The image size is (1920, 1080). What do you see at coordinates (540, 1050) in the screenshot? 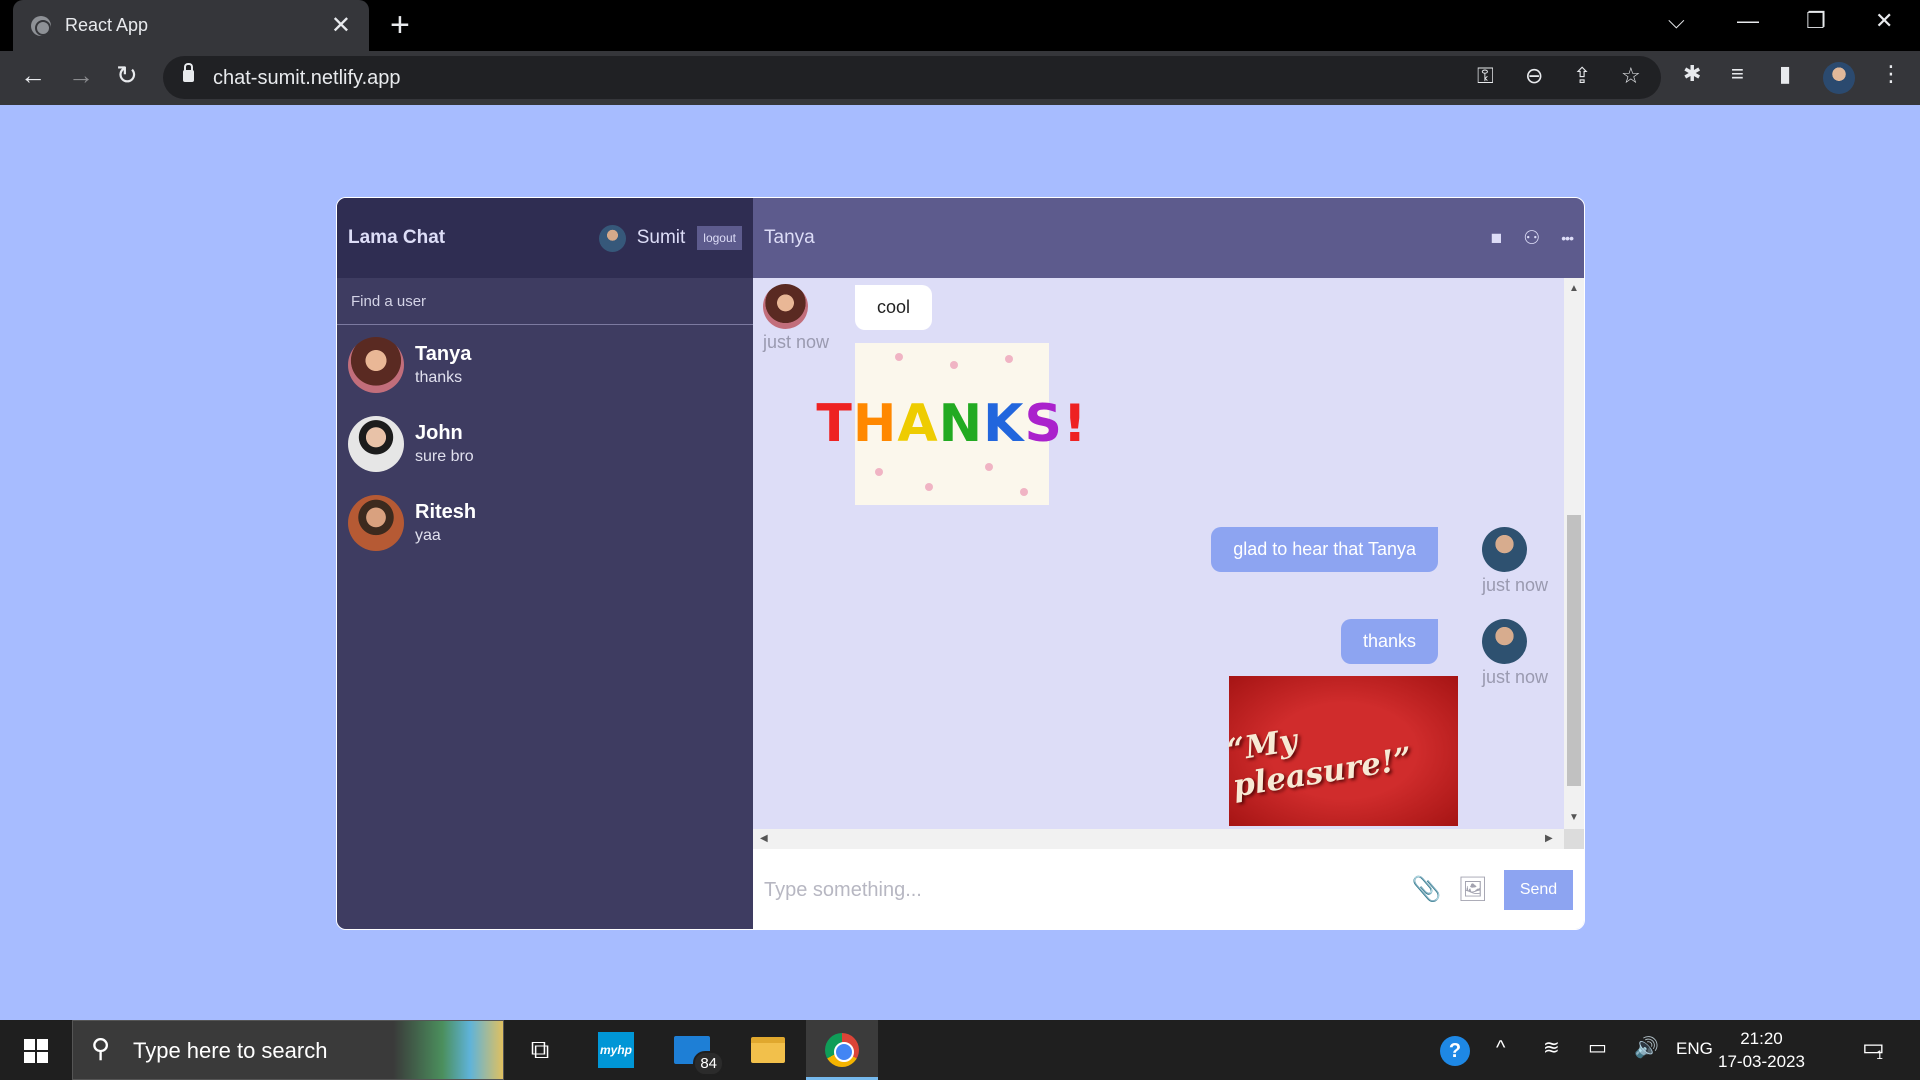
I see `task-view-icon: ⧉` at bounding box center [540, 1050].